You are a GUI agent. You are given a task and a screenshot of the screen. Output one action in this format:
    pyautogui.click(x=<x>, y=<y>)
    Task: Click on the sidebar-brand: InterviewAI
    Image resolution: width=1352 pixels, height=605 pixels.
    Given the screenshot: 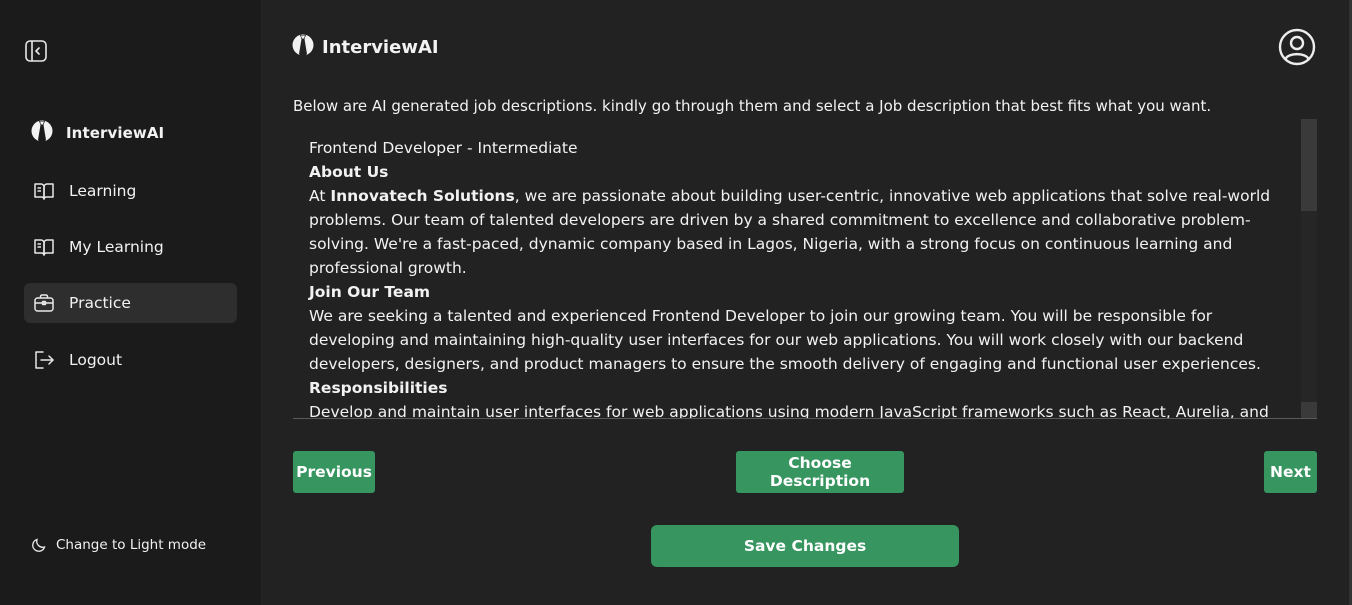 What is the action you would take?
    pyautogui.click(x=97, y=133)
    